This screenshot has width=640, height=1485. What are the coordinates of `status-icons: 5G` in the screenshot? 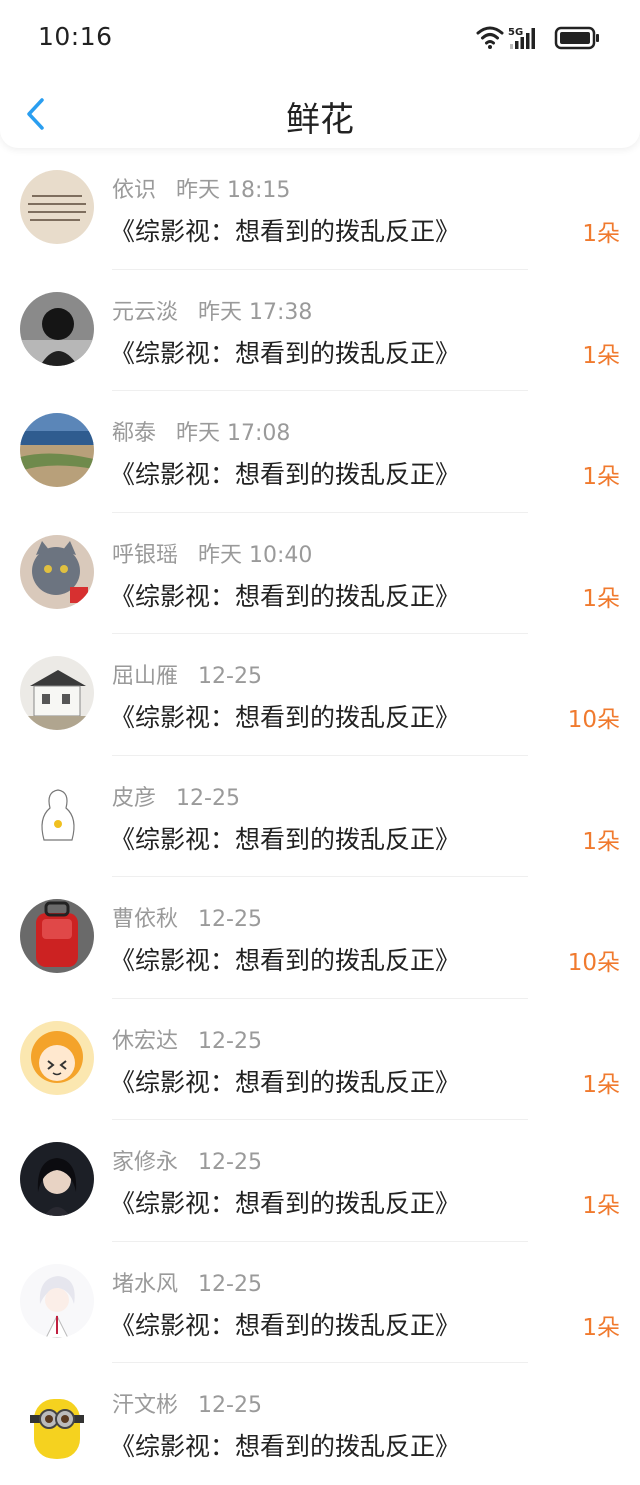 It's located at (537, 38).